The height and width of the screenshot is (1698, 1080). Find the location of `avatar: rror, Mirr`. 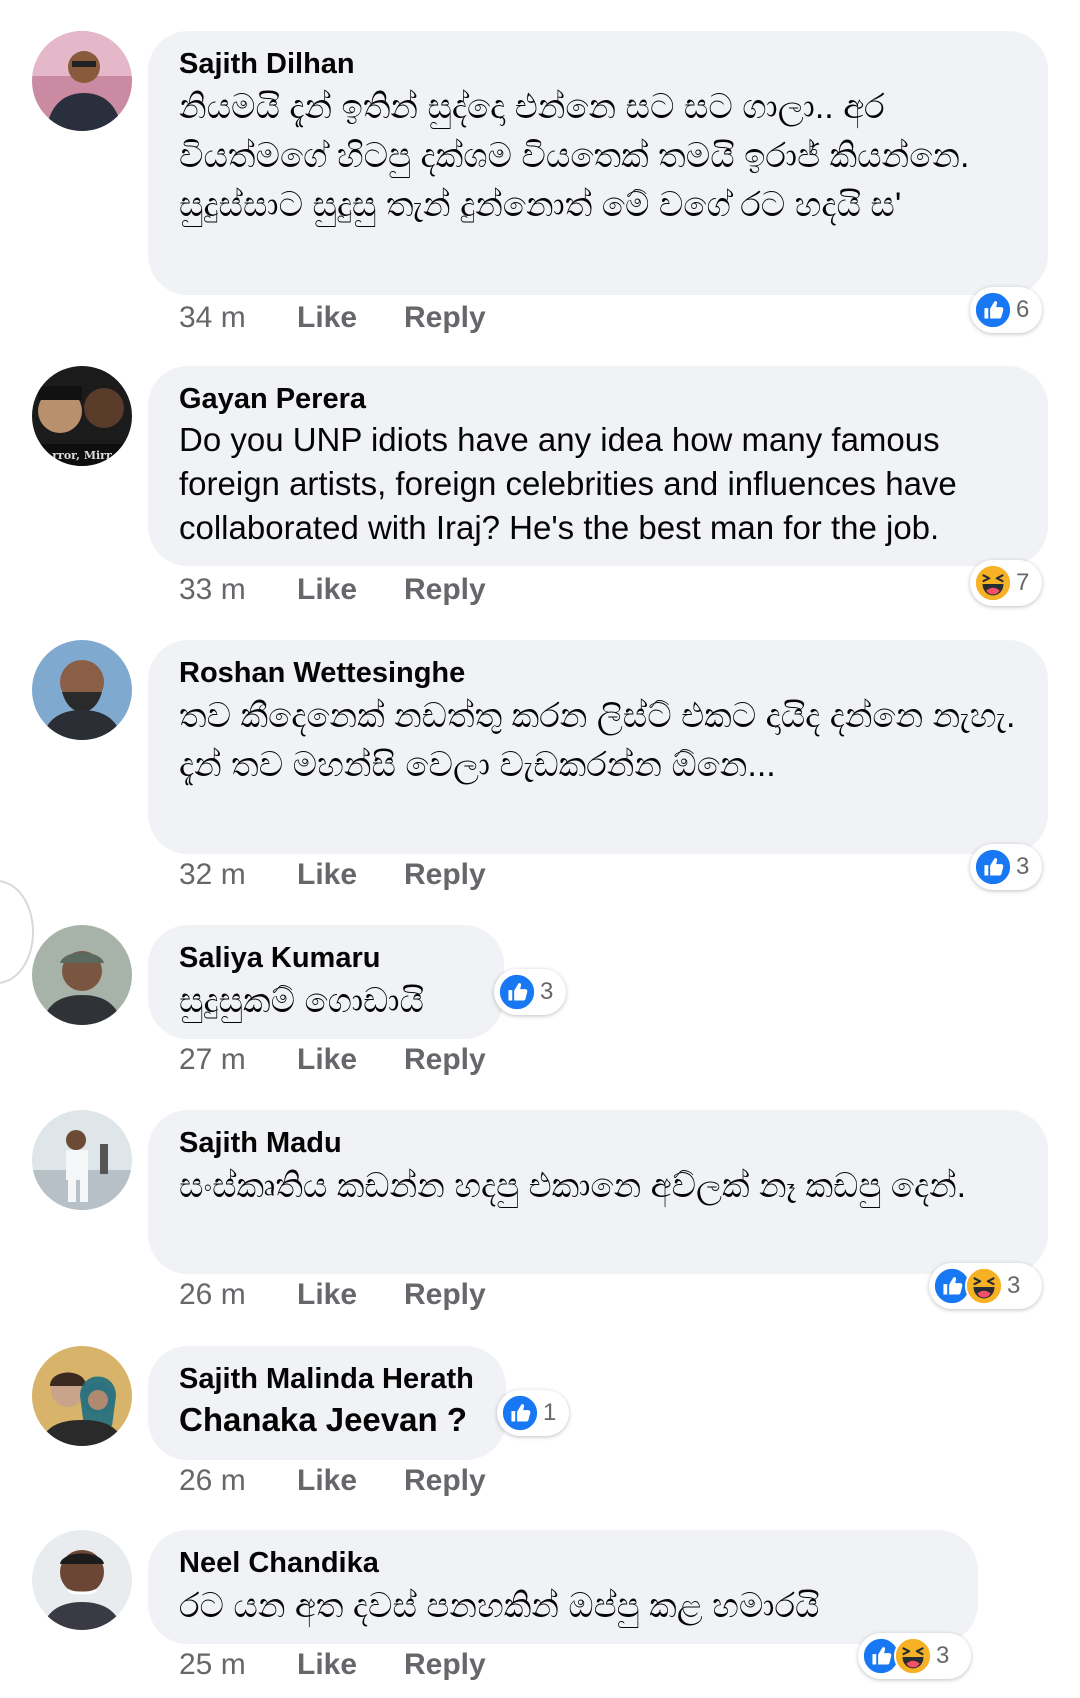

avatar: rror, Mirr is located at coordinates (82, 416).